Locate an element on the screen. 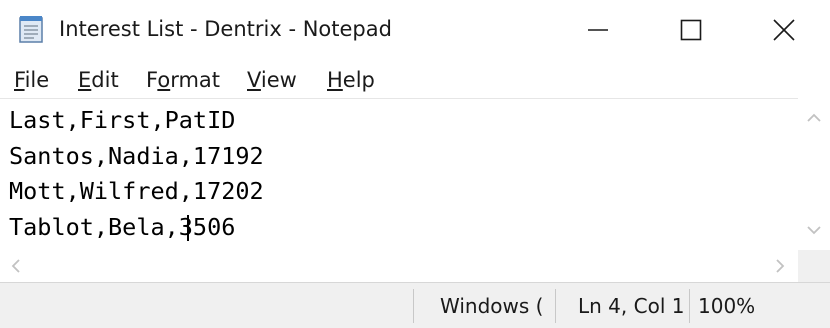  text-caret is located at coordinates (188, 228).